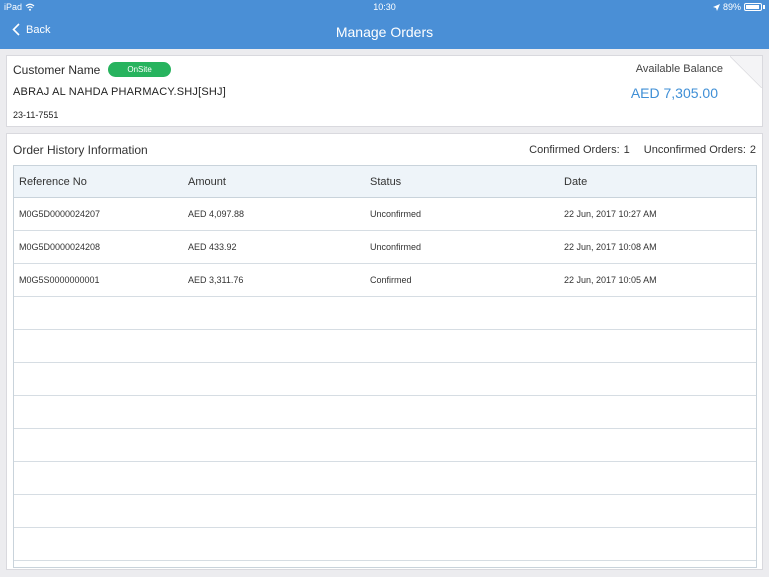 This screenshot has height=577, width=769. I want to click on column-header-status: Status, so click(386, 182).